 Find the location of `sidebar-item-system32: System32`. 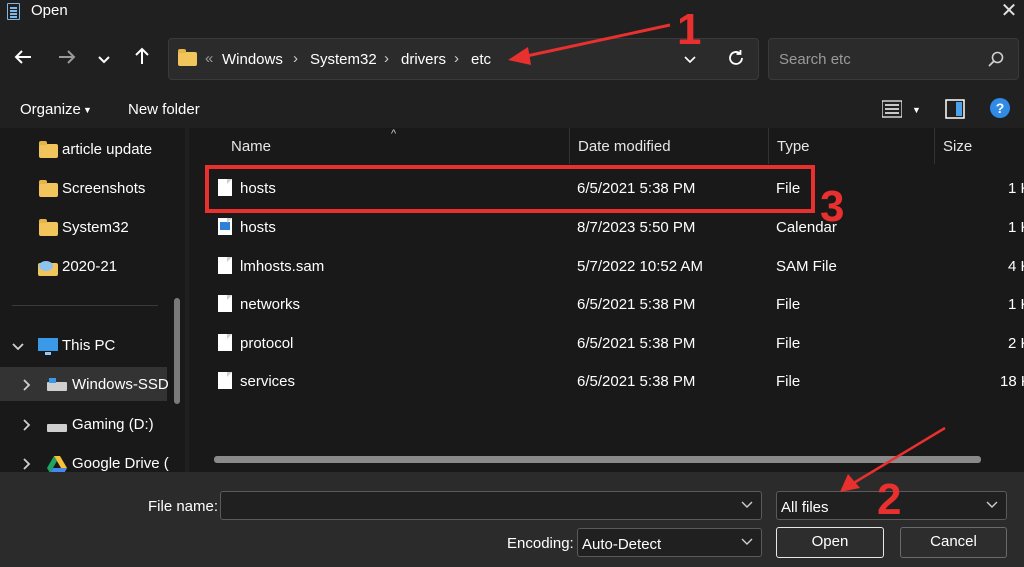

sidebar-item-system32: System32 is located at coordinates (83, 227).